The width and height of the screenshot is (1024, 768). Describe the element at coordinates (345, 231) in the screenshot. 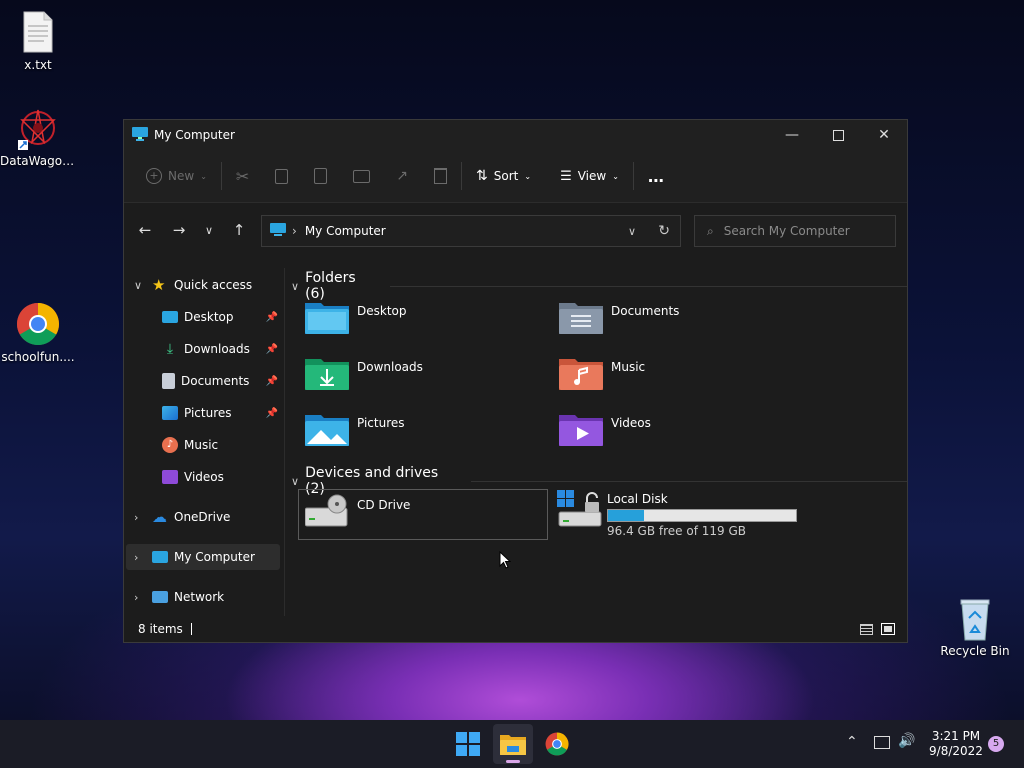

I see `breadcrumb-location: My Computer` at that location.